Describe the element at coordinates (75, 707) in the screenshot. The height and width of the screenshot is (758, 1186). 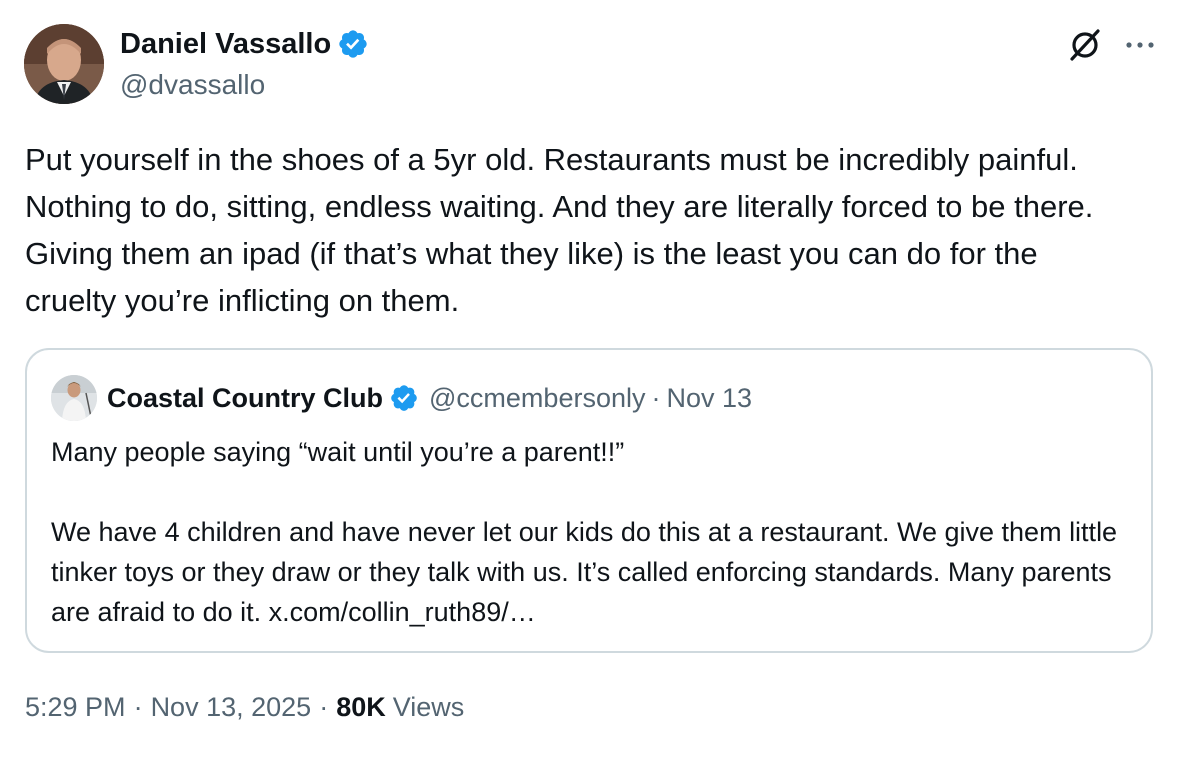
I see `tweet-time: 5:29 PM` at that location.